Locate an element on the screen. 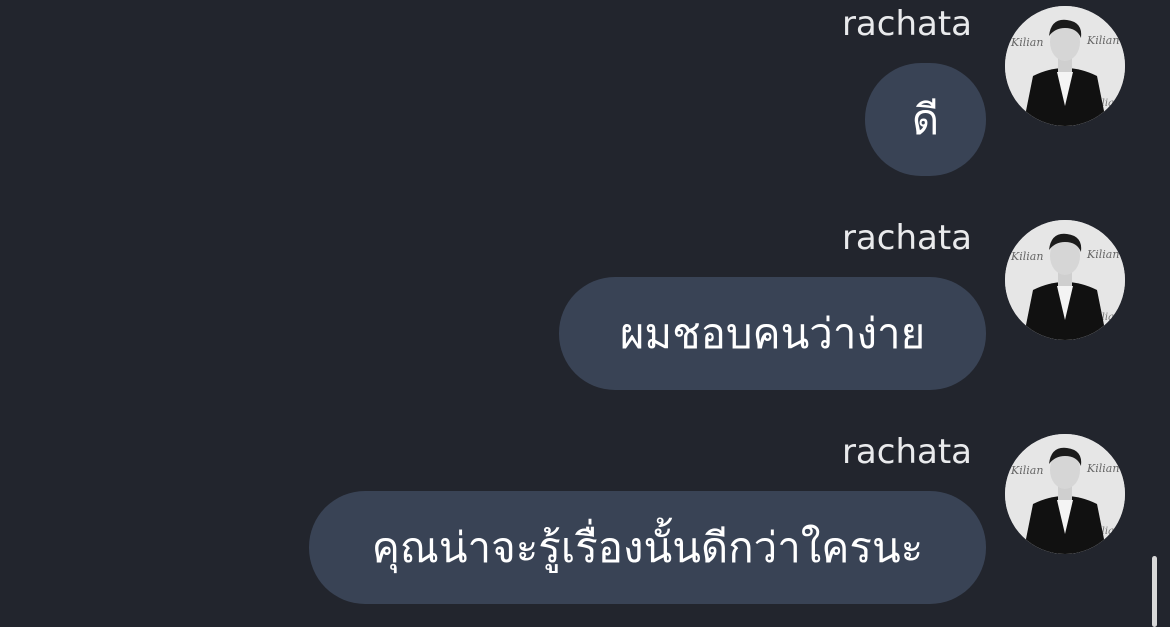 The image size is (1170, 627). sender-name: rachata is located at coordinates (906, 452).